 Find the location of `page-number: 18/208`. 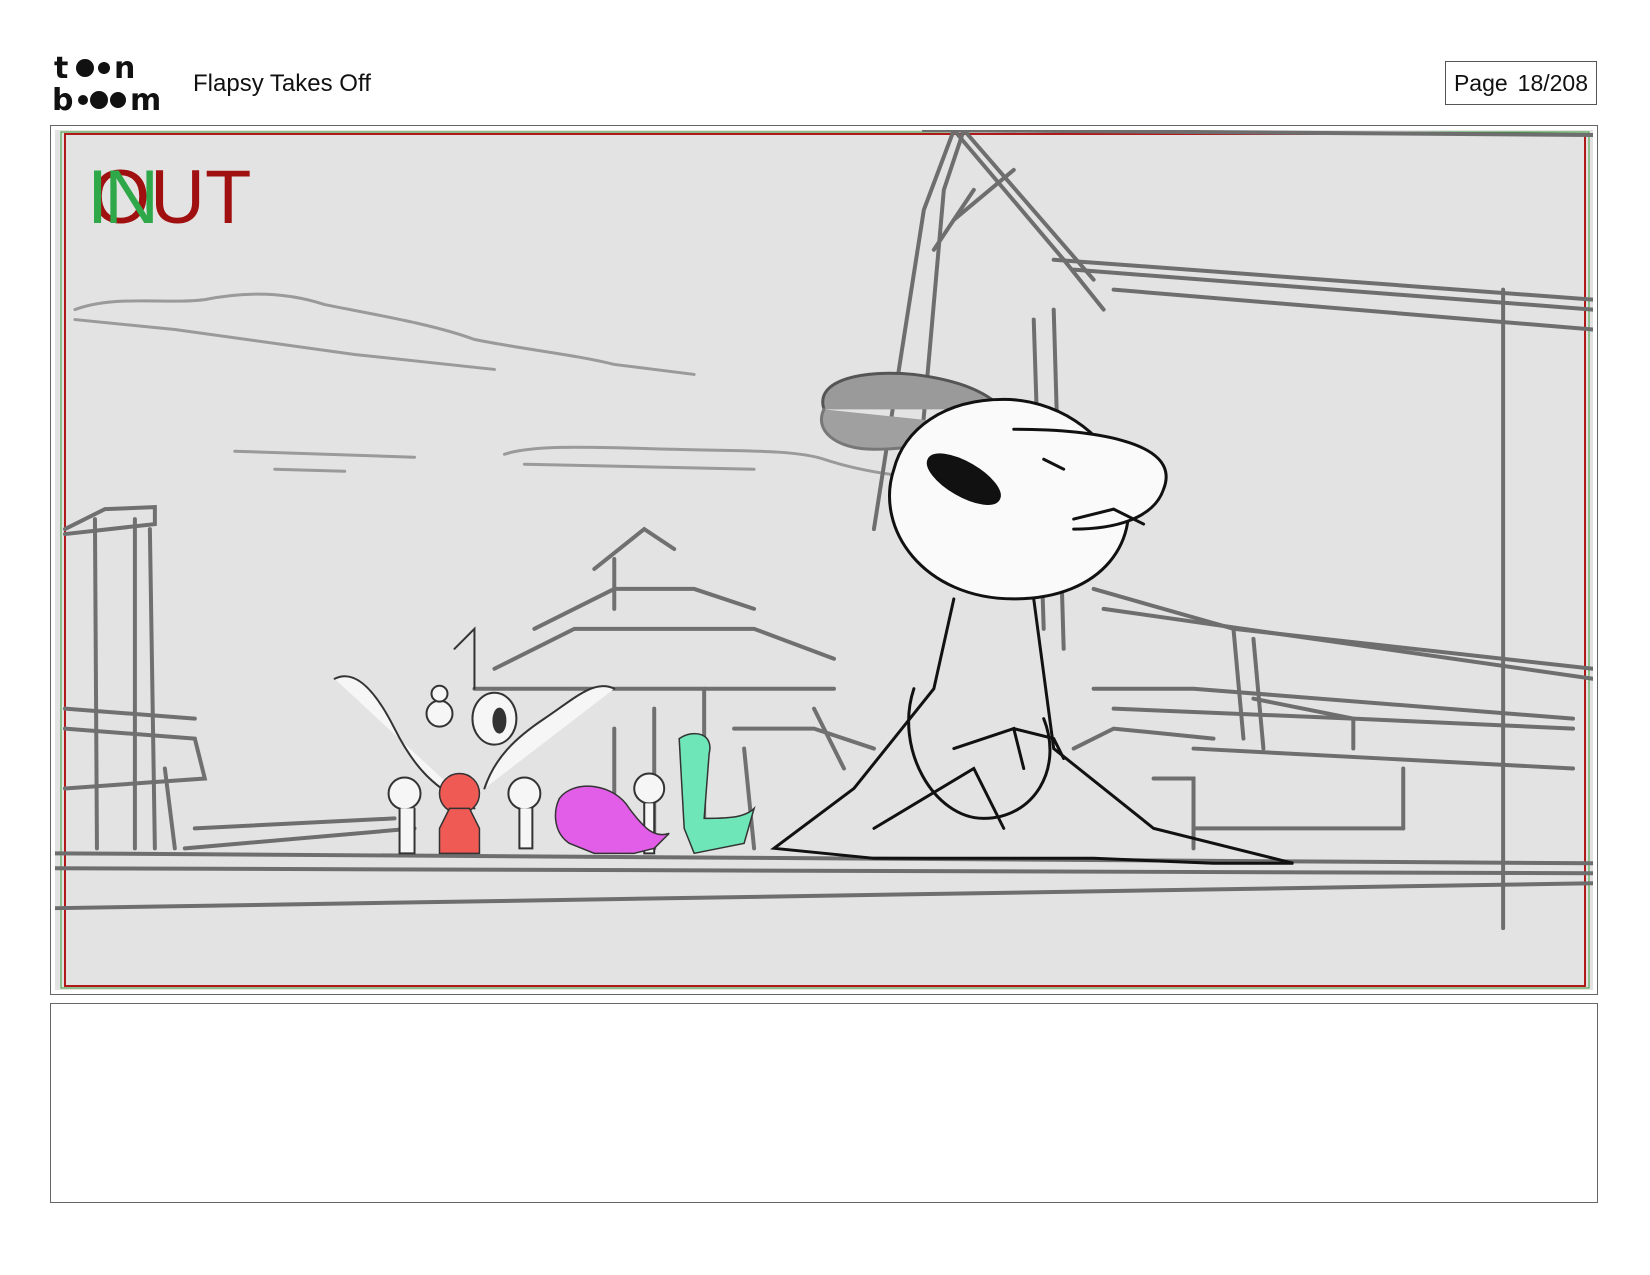

page-number: 18/208 is located at coordinates (1553, 82).